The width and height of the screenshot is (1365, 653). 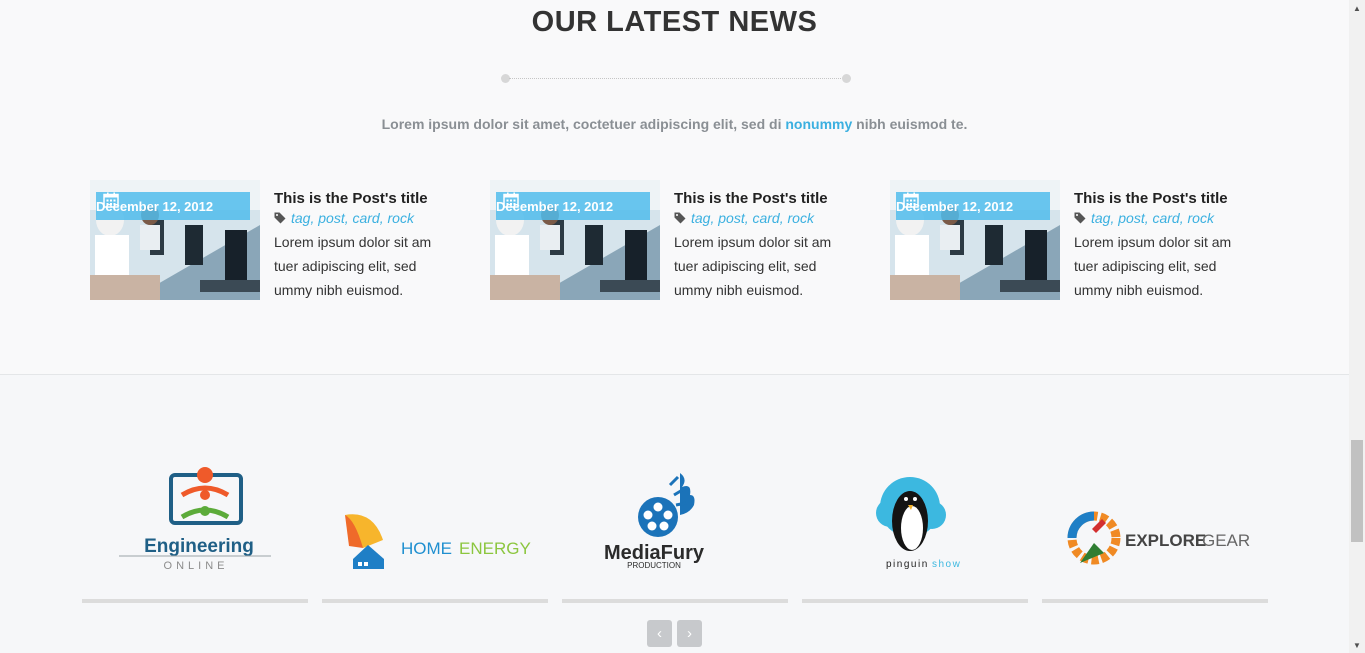 What do you see at coordinates (1165, 540) in the screenshot?
I see `logo-text: EXPLORE` at bounding box center [1165, 540].